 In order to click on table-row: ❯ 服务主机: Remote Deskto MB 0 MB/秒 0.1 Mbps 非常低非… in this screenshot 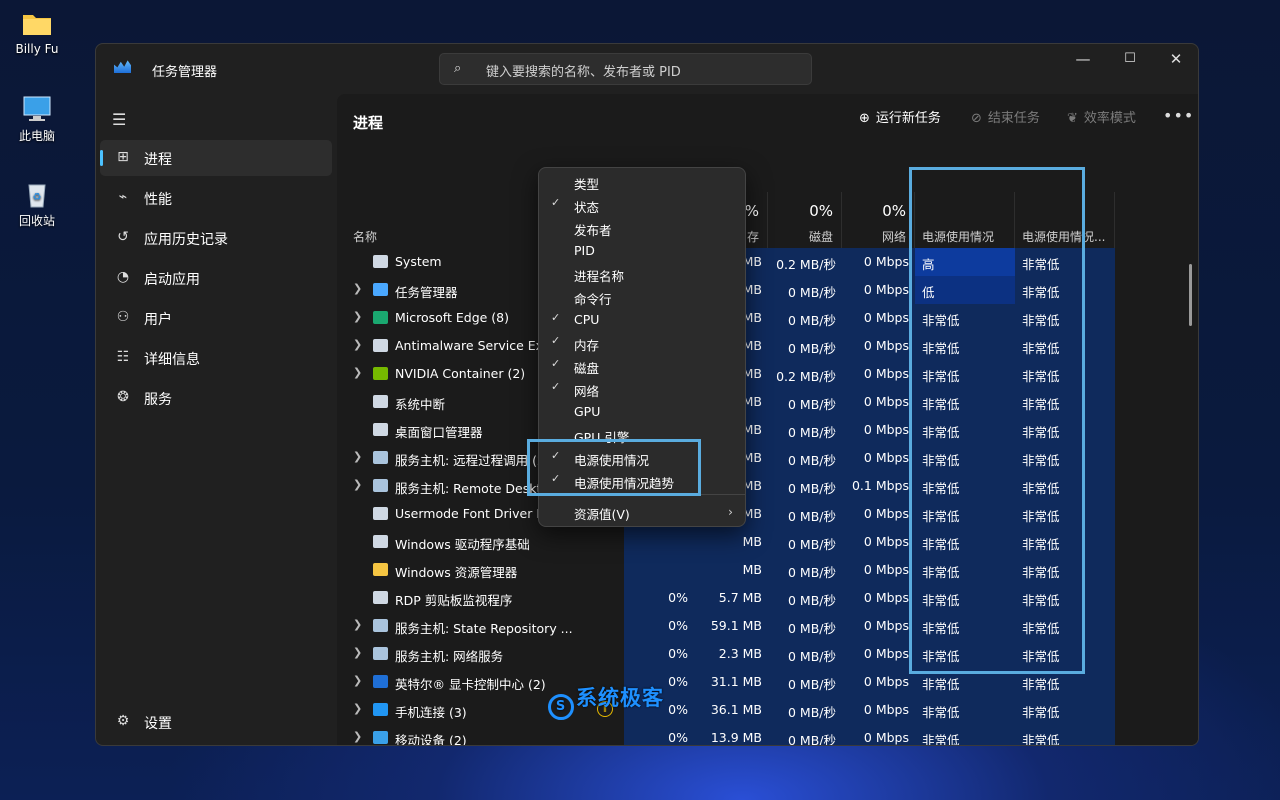, I will do `click(767, 486)`.